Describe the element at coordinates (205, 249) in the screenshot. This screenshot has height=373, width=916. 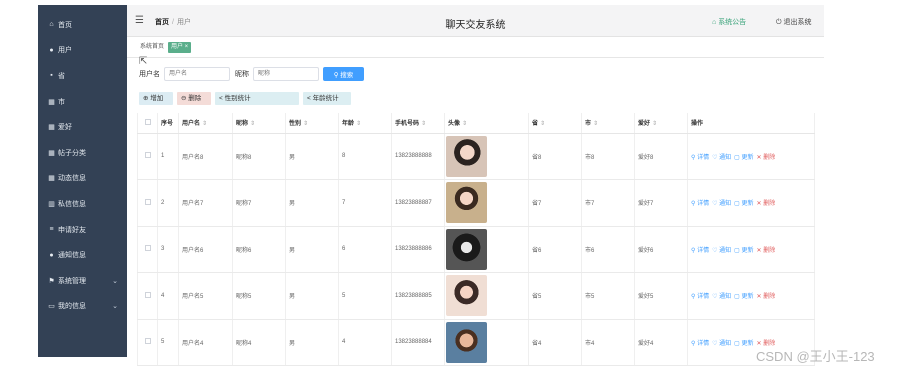
I see `cell-username: 用户名6` at that location.